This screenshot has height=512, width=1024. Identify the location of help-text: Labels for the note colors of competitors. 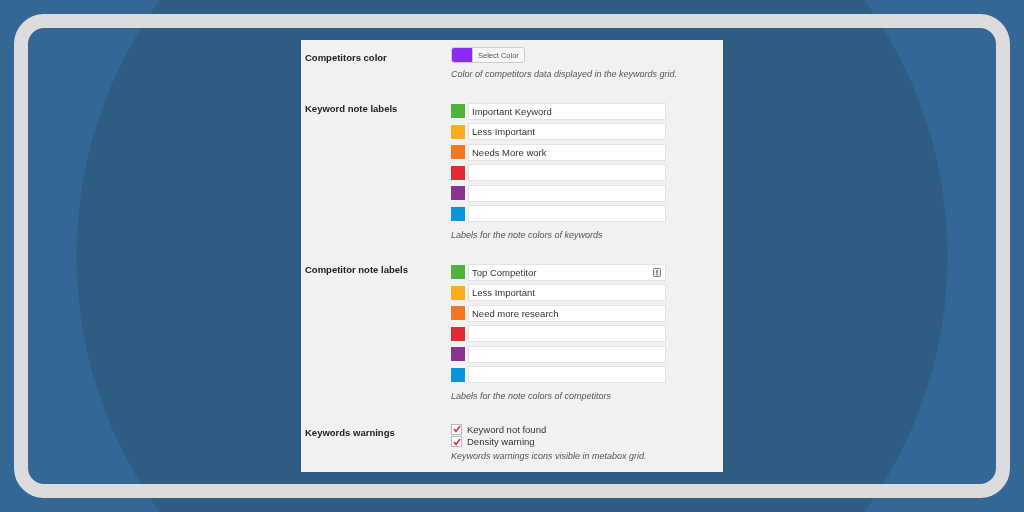
(532, 396).